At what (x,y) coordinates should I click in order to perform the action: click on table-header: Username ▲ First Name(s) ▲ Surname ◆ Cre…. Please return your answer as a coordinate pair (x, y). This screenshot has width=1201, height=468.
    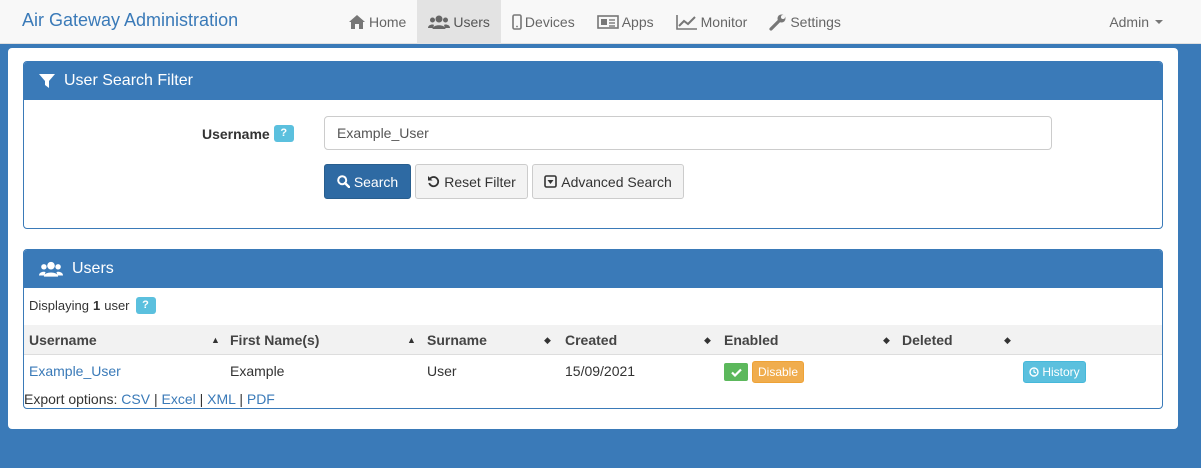
    Looking at the image, I should click on (593, 340).